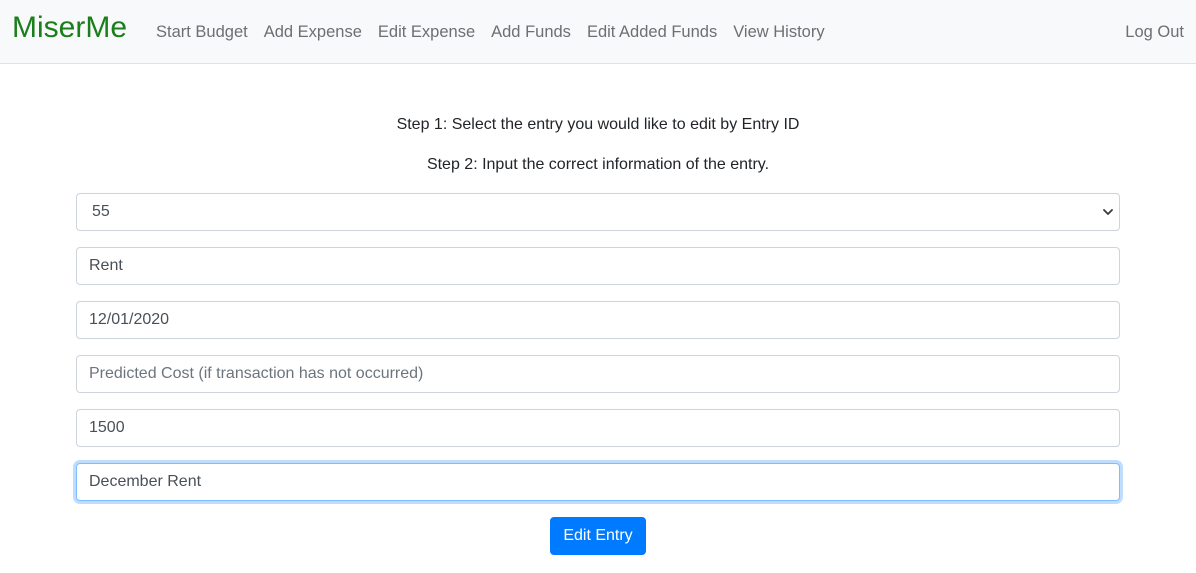 This screenshot has height=573, width=1196. Describe the element at coordinates (598, 266) in the screenshot. I see `entry-name-input: Rent` at that location.